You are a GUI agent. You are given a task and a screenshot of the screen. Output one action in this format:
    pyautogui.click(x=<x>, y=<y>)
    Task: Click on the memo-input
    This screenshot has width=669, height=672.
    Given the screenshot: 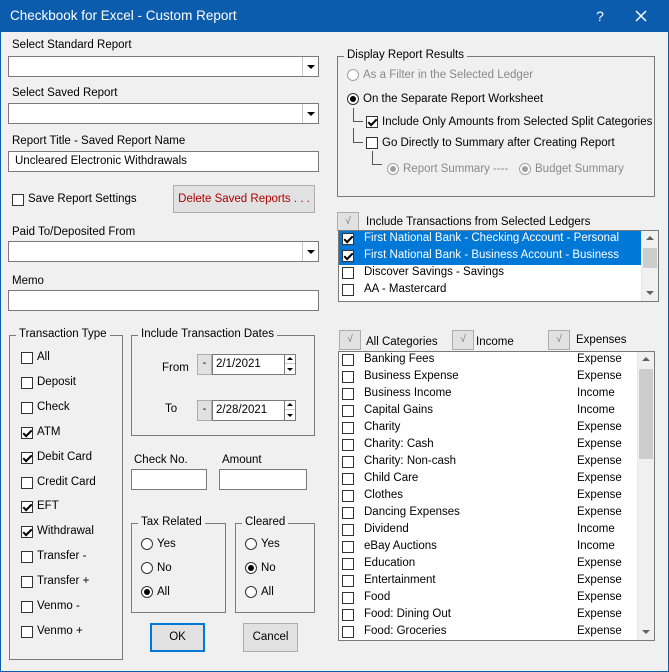 What is the action you would take?
    pyautogui.click(x=163, y=300)
    